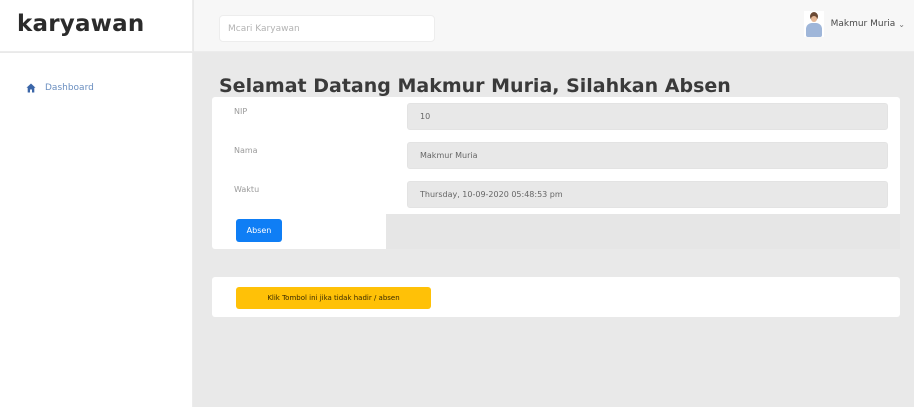  Describe the element at coordinates (901, 24) in the screenshot. I see `chevron-down-icon: ⌄` at that location.